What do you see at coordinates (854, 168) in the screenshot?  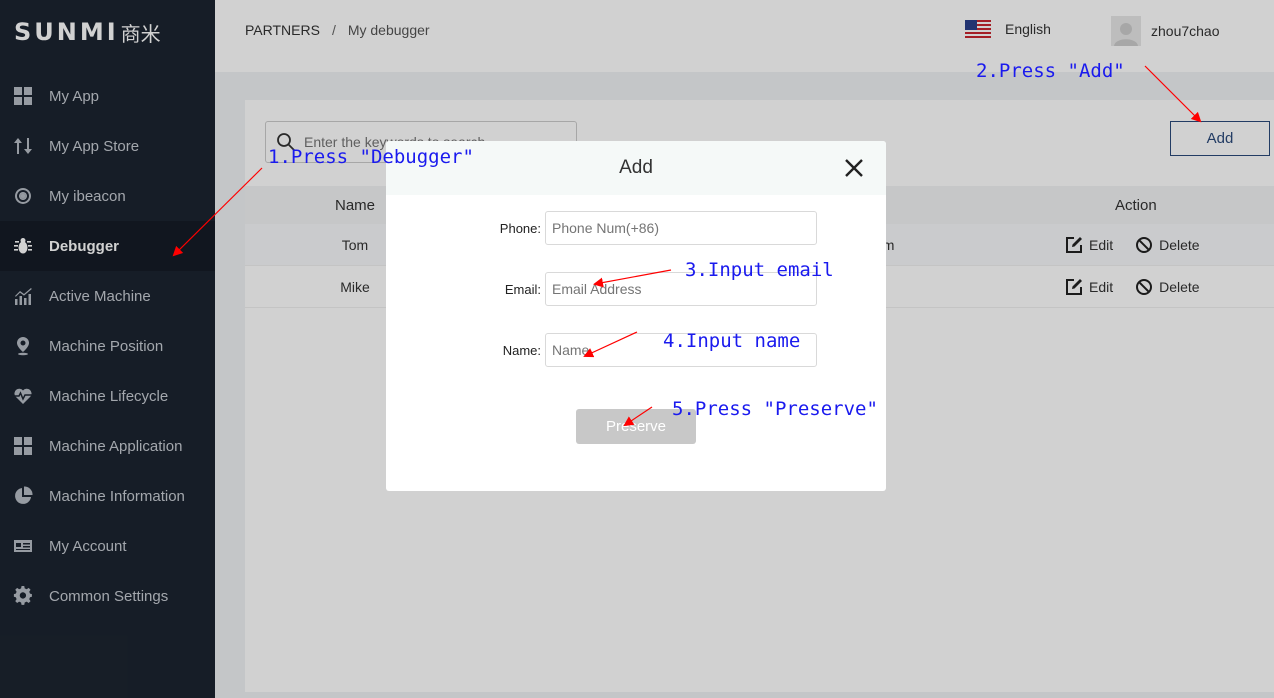 I see `close-icon` at bounding box center [854, 168].